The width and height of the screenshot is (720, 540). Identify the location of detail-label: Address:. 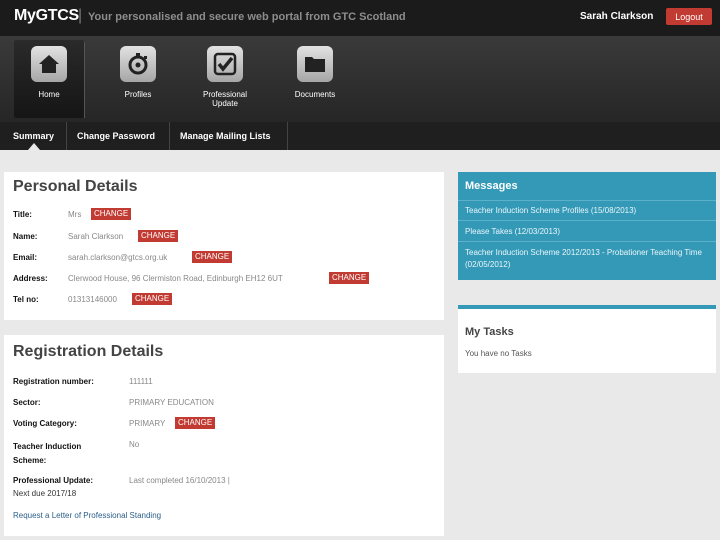
(30, 278).